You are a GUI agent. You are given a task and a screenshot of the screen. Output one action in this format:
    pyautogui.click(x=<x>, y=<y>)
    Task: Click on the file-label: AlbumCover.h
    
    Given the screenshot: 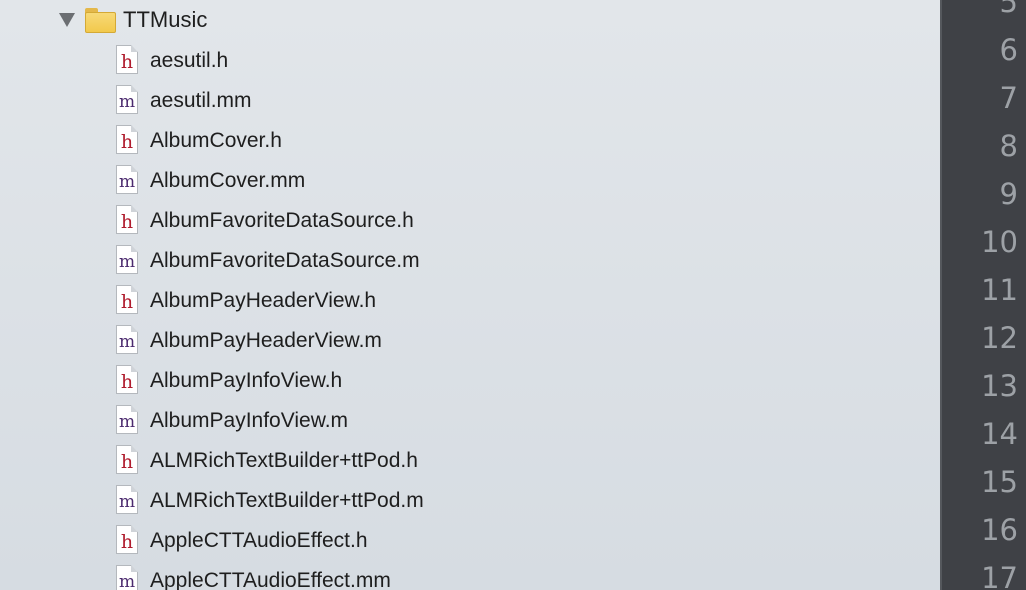 What is the action you would take?
    pyautogui.click(x=216, y=140)
    